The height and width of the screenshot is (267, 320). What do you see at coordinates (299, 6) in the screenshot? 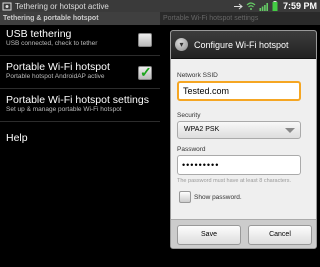
I see `clock: 7:59 PM` at bounding box center [299, 6].